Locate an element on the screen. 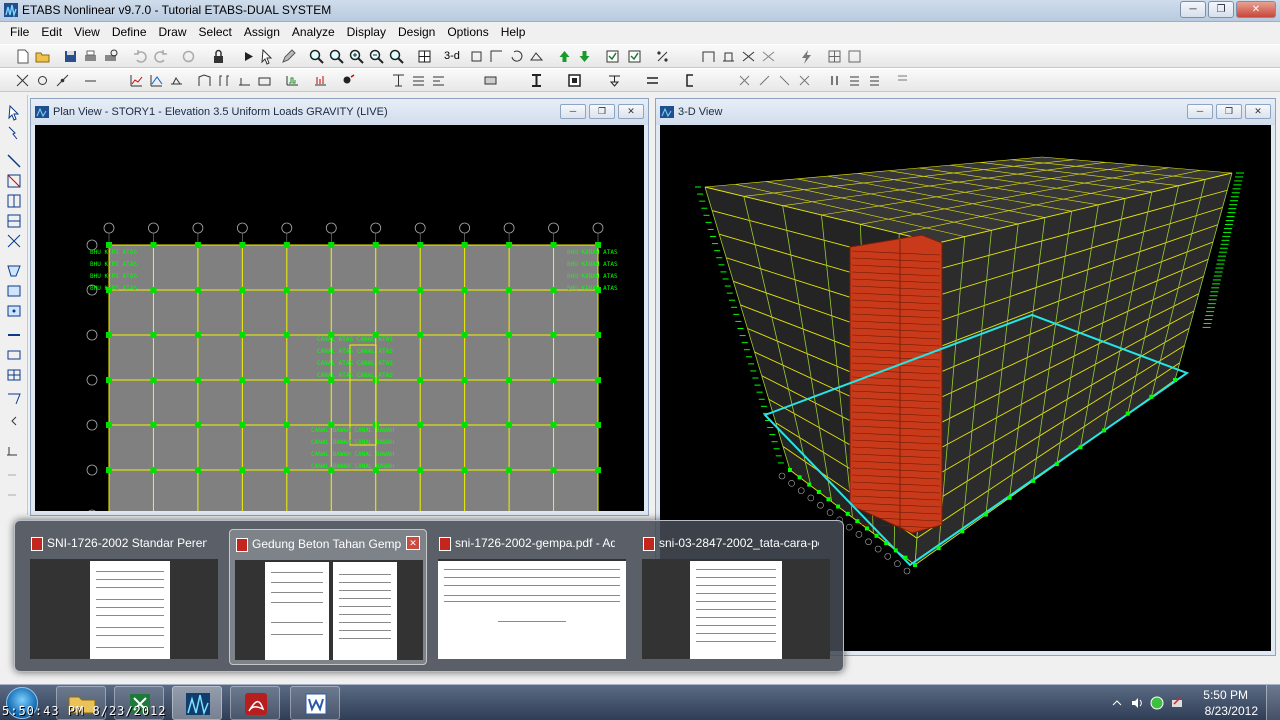 This screenshot has height=720, width=1280. menu-design: Design is located at coordinates (416, 32).